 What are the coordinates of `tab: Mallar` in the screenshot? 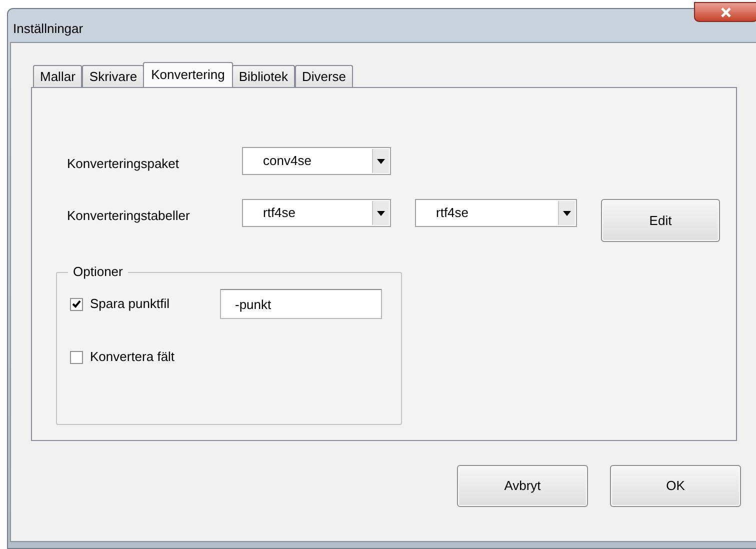 It's located at (57, 76).